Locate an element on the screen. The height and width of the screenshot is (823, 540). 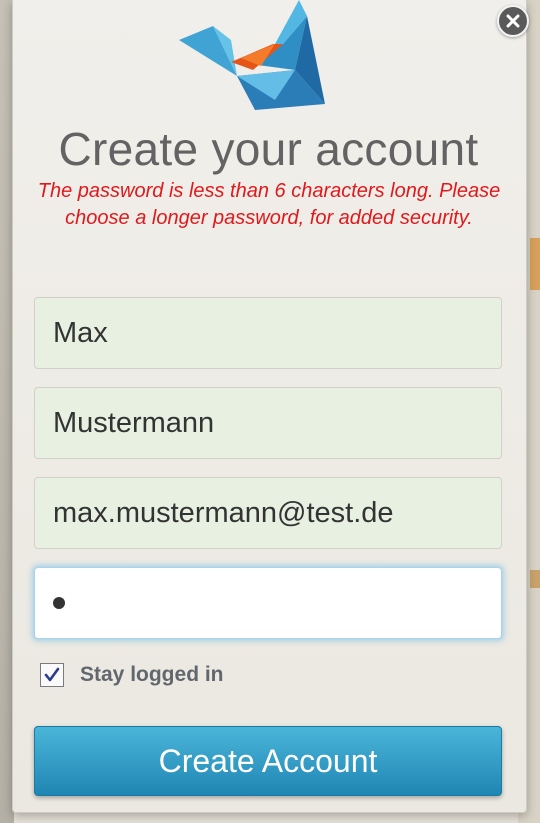
page-title: Create your account is located at coordinates (268, 149).